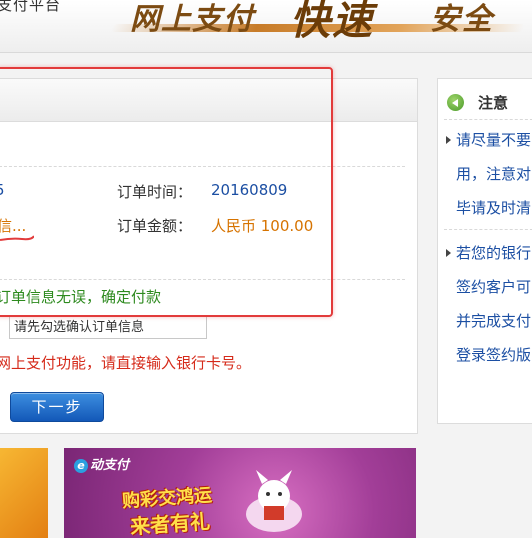 The image size is (532, 538). Describe the element at coordinates (262, 226) in the screenshot. I see `order-amount-value: 人民币 100.00` at that location.